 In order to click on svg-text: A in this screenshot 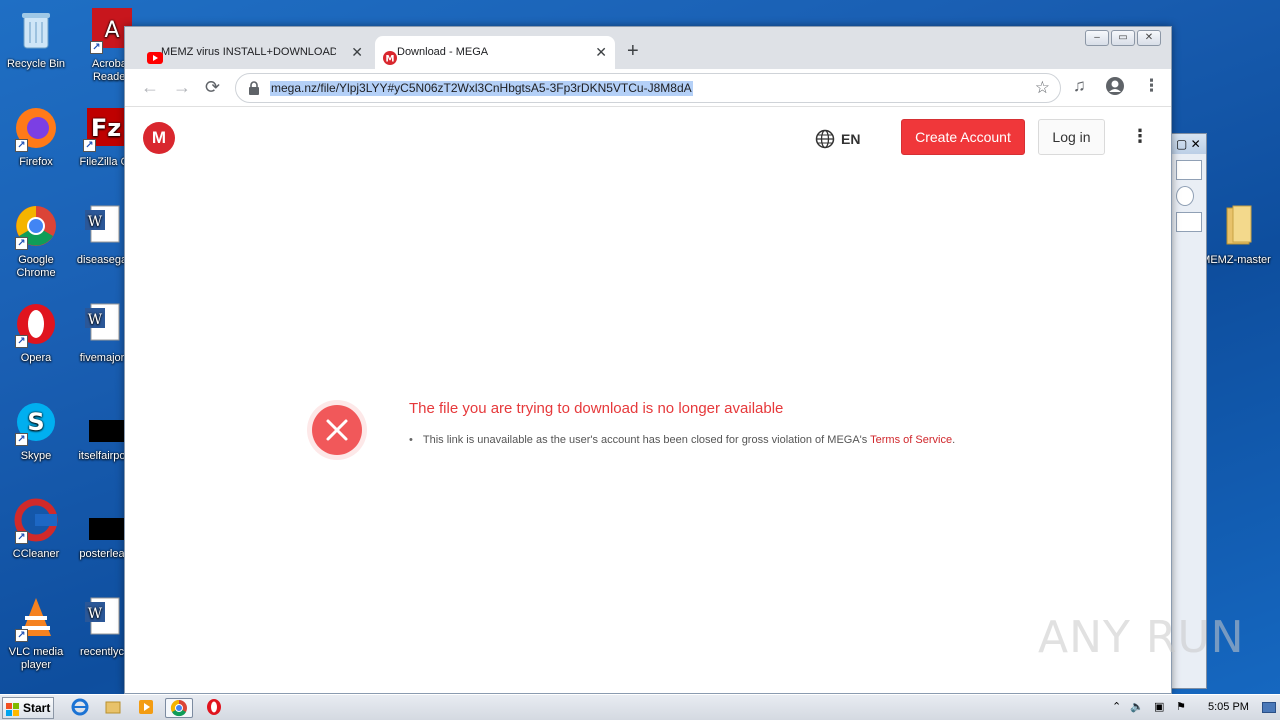, I will do `click(111, 30)`.